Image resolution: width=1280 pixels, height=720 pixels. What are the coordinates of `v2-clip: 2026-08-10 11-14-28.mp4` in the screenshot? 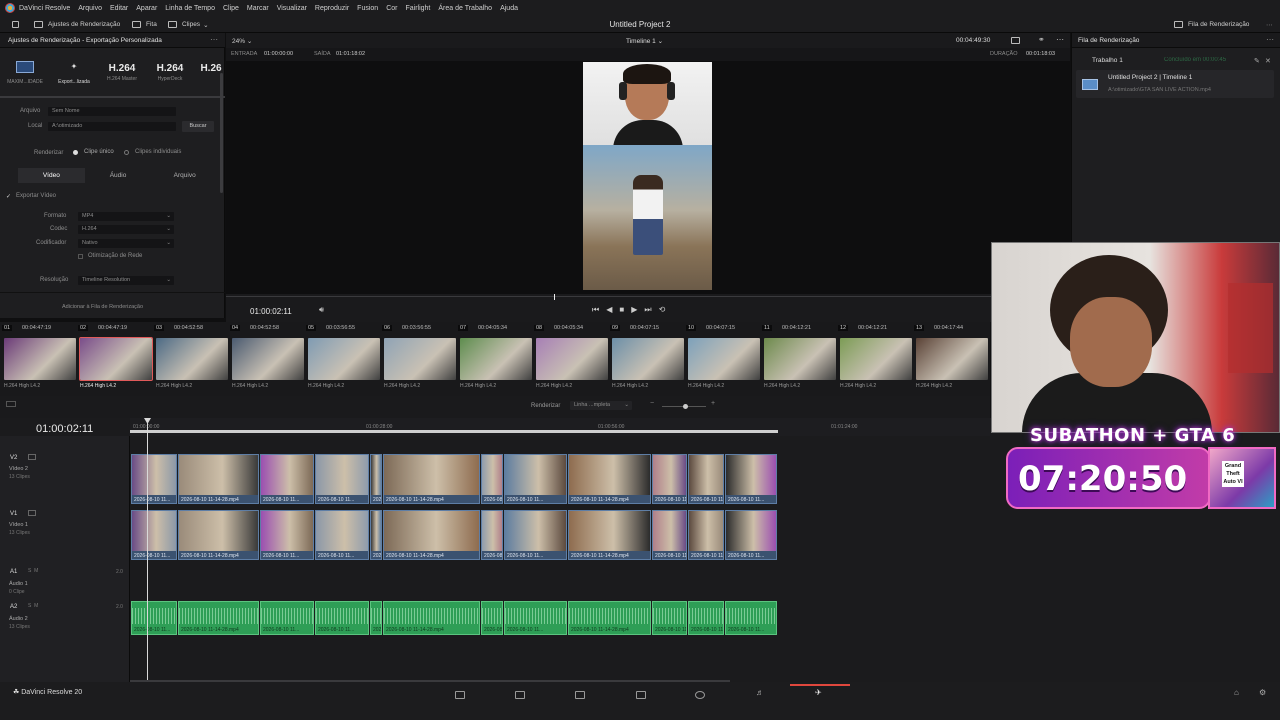 It's located at (609, 479).